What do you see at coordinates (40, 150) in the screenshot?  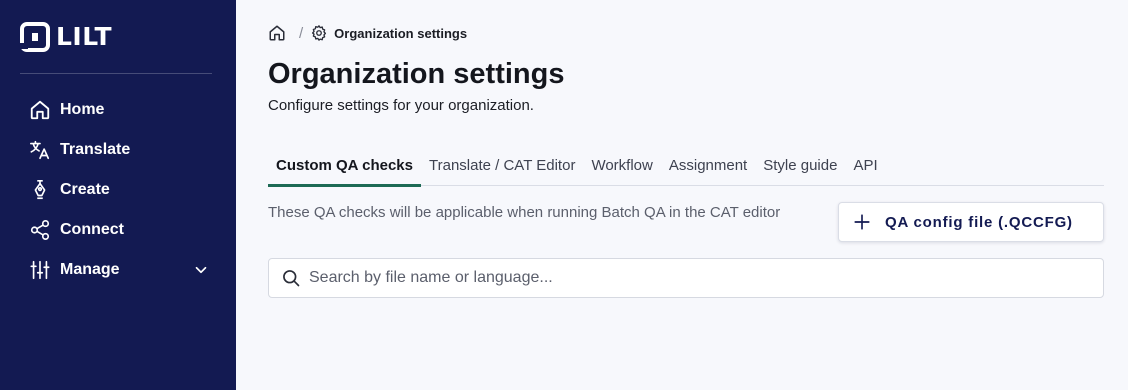 I see `translate-icon` at bounding box center [40, 150].